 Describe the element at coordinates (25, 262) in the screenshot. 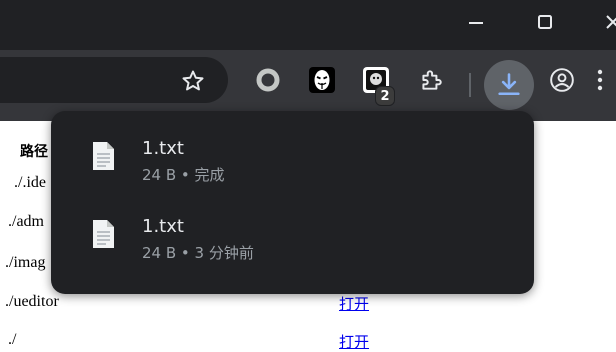

I see `path-row: ./imag` at that location.